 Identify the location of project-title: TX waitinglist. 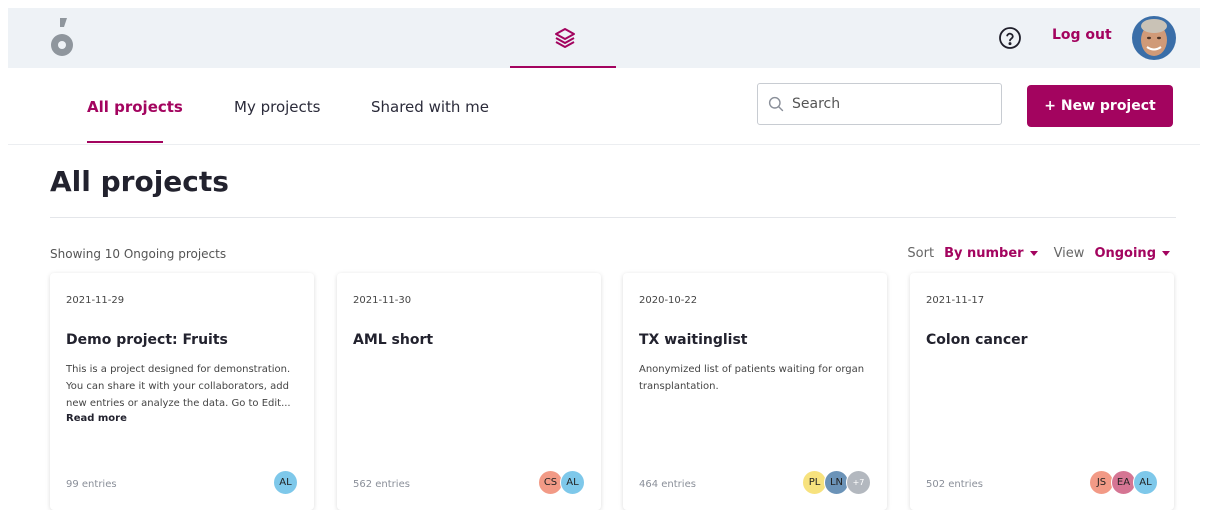
(693, 340).